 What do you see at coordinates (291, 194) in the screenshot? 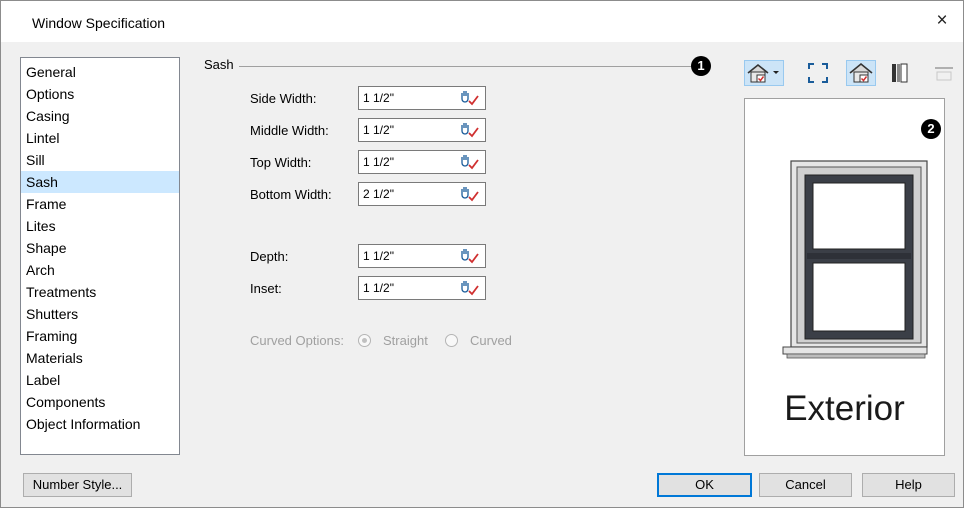
I see `bottom-width-label: Bottom Width:` at bounding box center [291, 194].